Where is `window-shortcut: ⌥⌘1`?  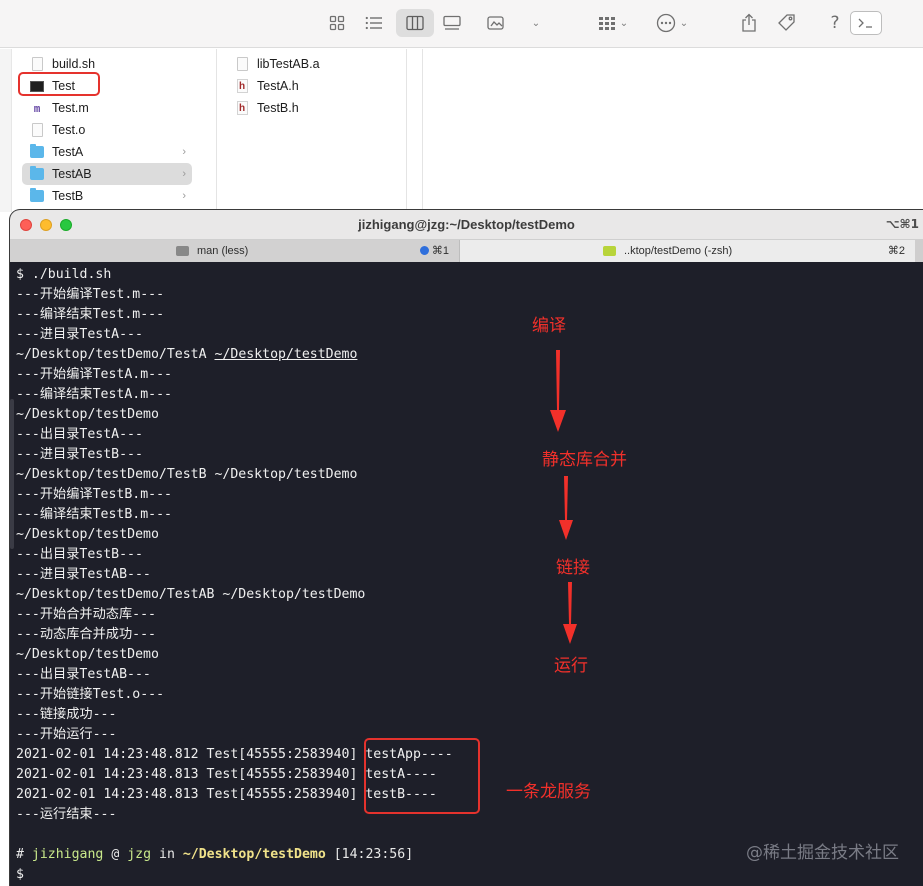 window-shortcut: ⌥⌘1 is located at coordinates (902, 224).